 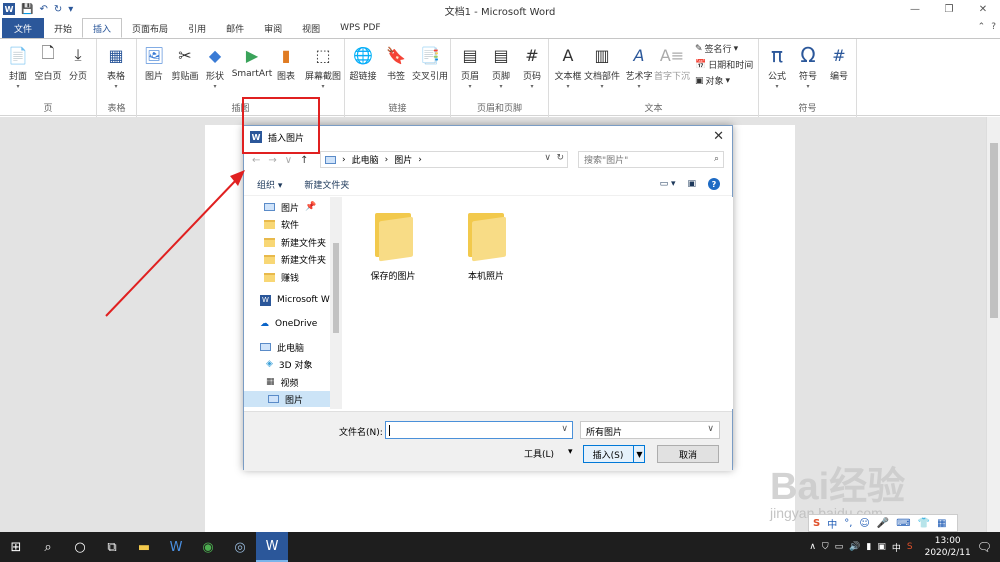 What do you see at coordinates (854, 547) in the screenshot?
I see `volume-icon: 🔊` at bounding box center [854, 547].